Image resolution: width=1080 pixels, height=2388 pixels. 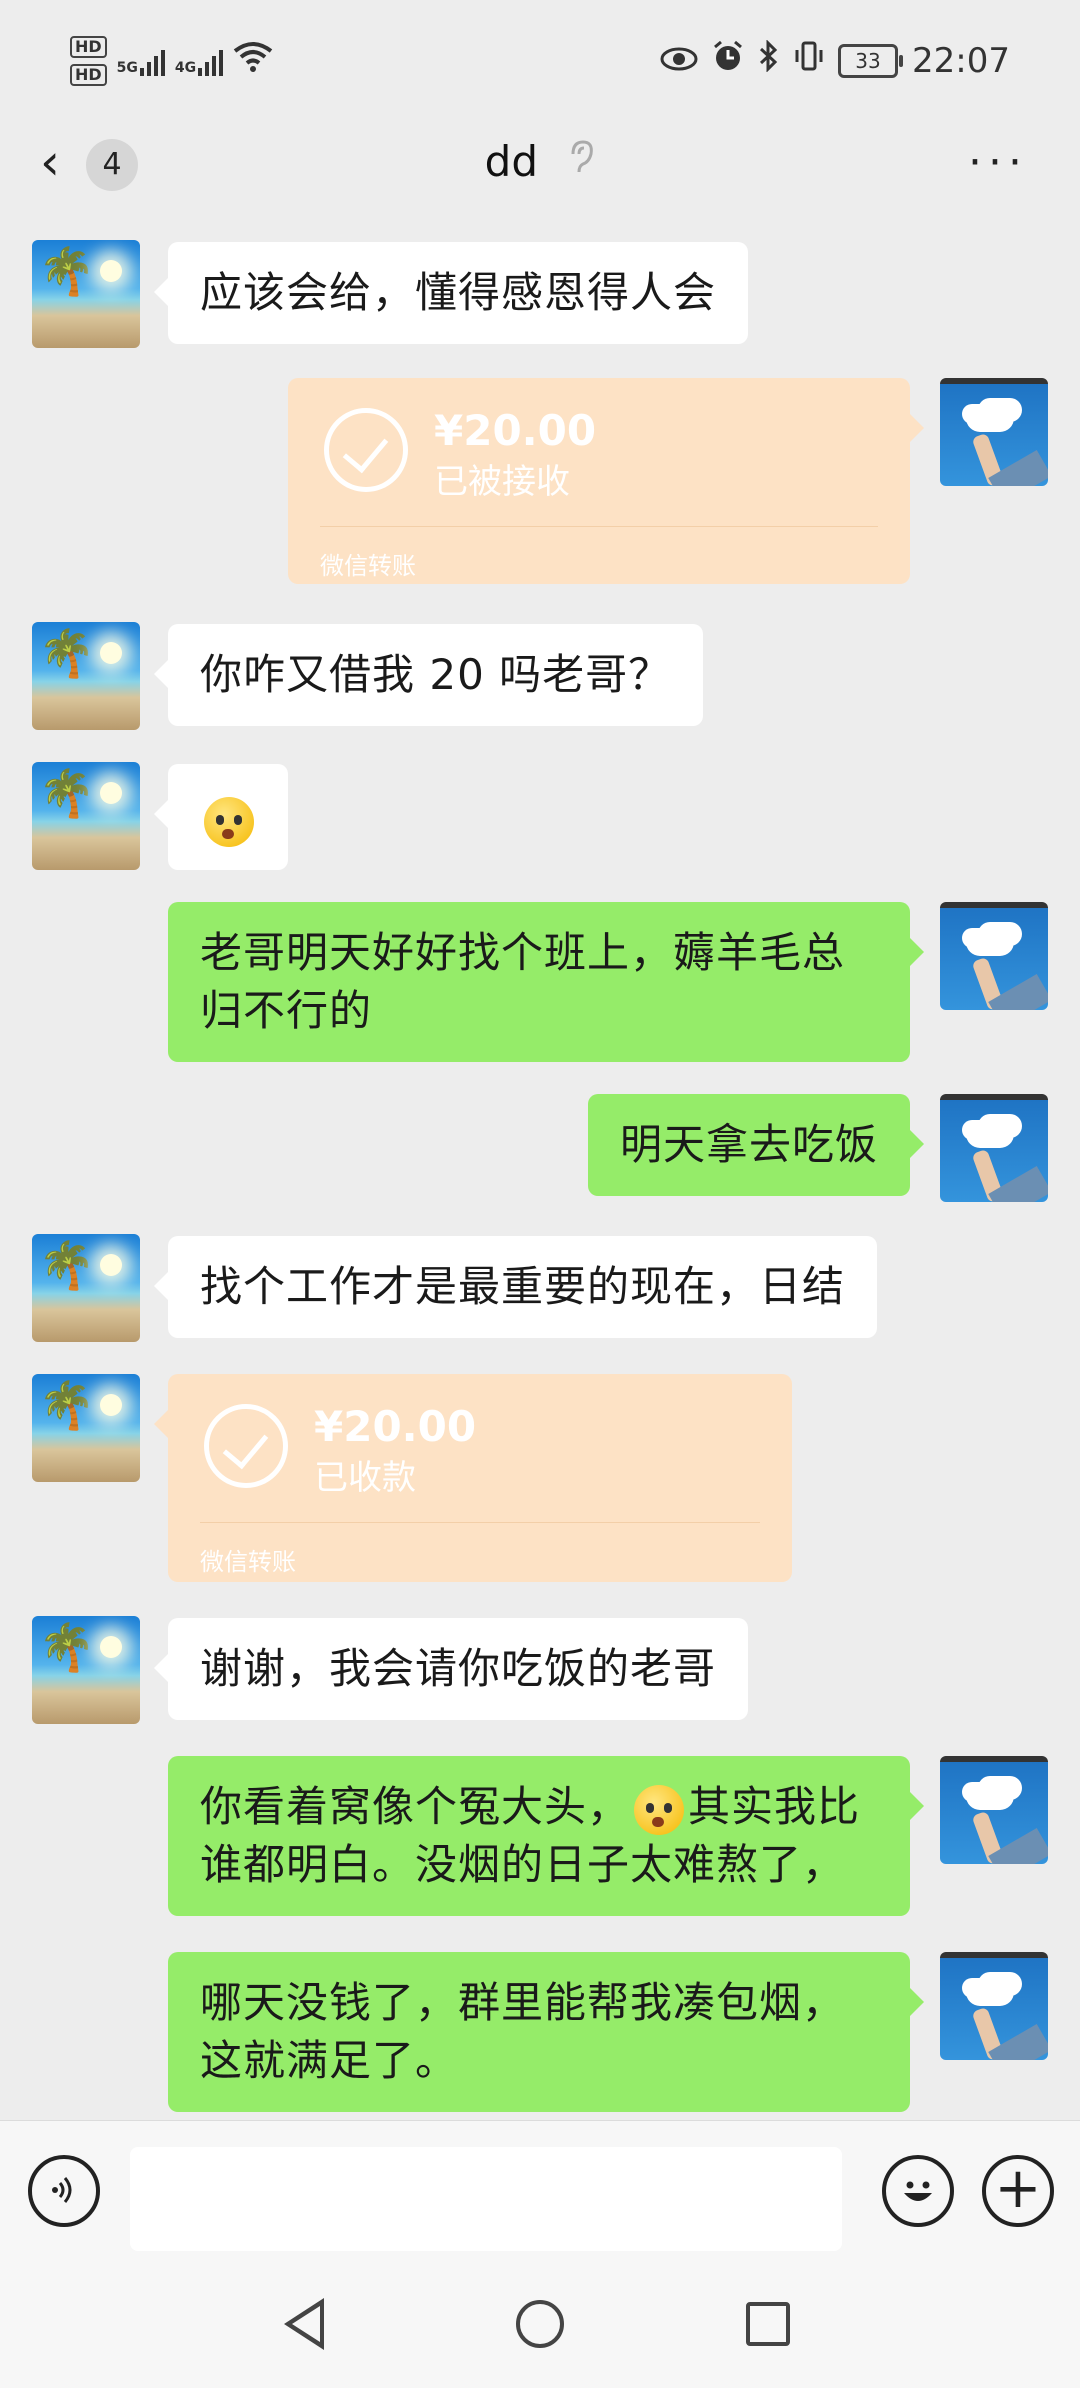 I want to click on message-row: 🌴 ¥20.00 已收款 微信转账, so click(x=540, y=1479).